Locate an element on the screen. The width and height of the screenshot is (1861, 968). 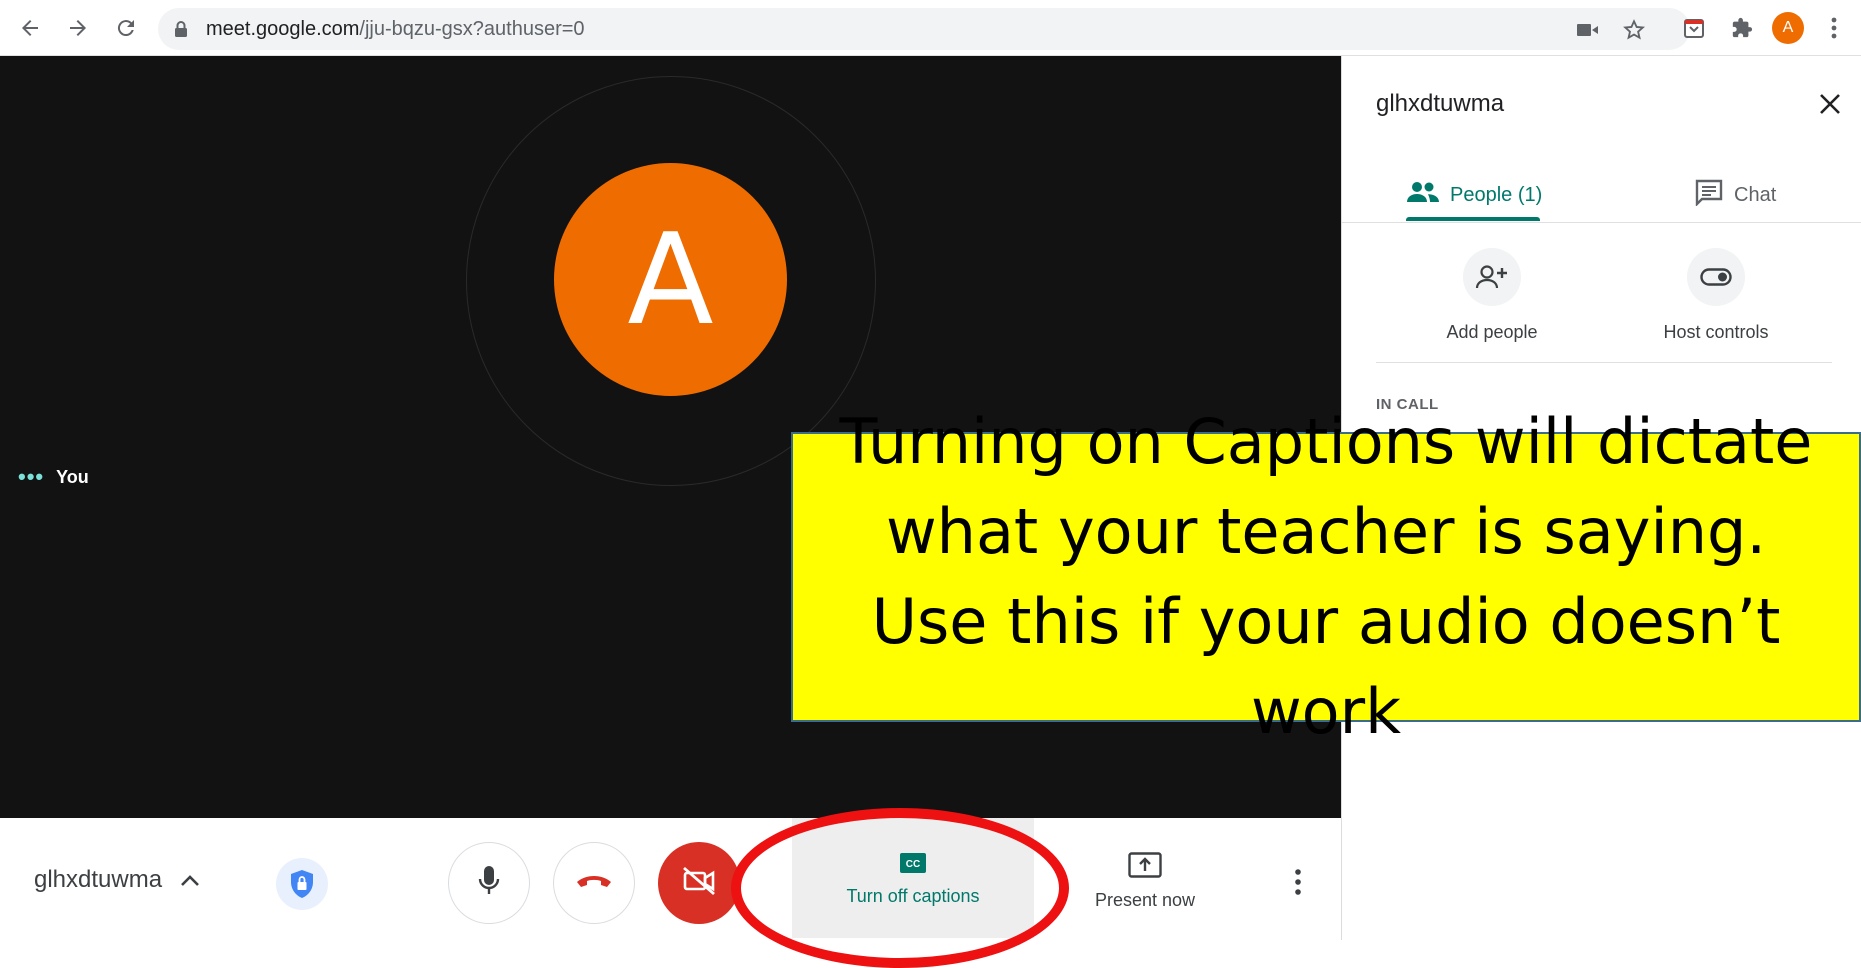
close-icon is located at coordinates (1830, 104).